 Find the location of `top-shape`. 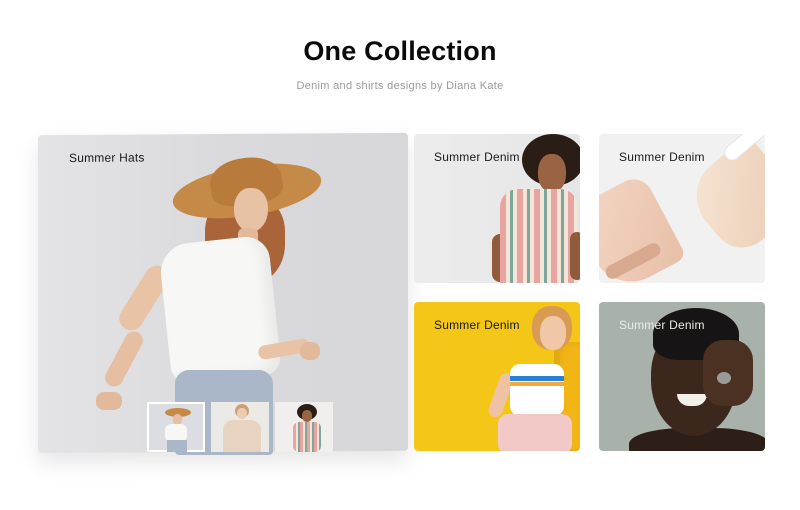

top-shape is located at coordinates (537, 390).